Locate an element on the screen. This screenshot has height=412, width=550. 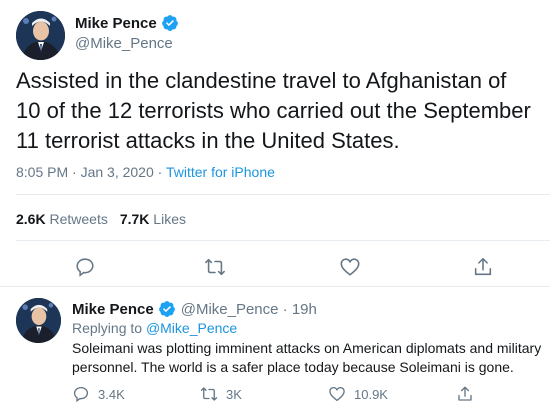
replying-prefix: Replying to is located at coordinates (109, 328).